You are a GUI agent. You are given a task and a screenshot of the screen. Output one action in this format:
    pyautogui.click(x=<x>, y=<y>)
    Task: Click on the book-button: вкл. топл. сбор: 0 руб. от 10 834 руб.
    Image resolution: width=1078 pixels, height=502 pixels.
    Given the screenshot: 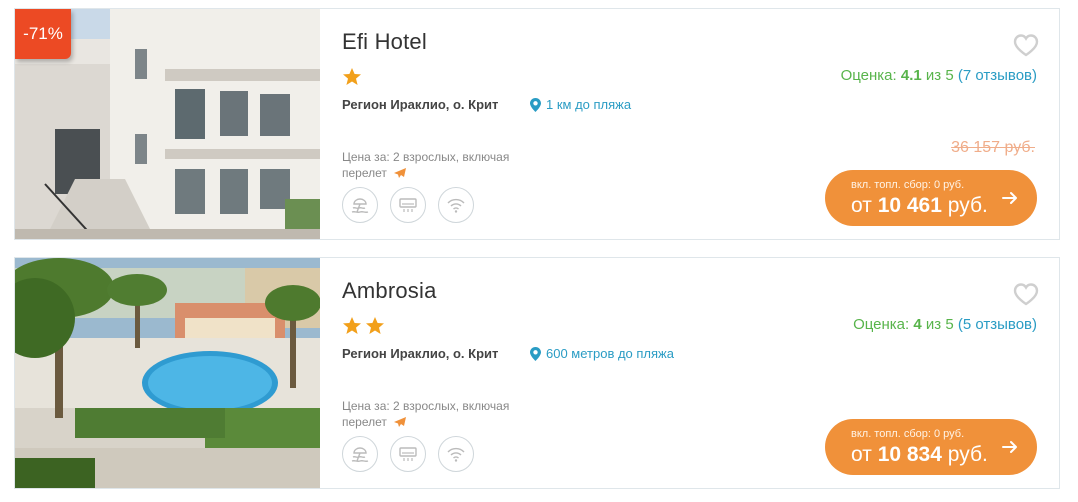 What is the action you would take?
    pyautogui.click(x=931, y=447)
    